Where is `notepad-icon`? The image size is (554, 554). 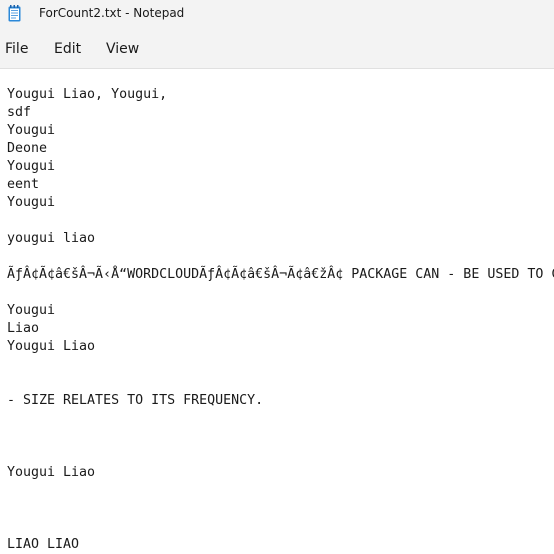
notepad-icon is located at coordinates (14, 13).